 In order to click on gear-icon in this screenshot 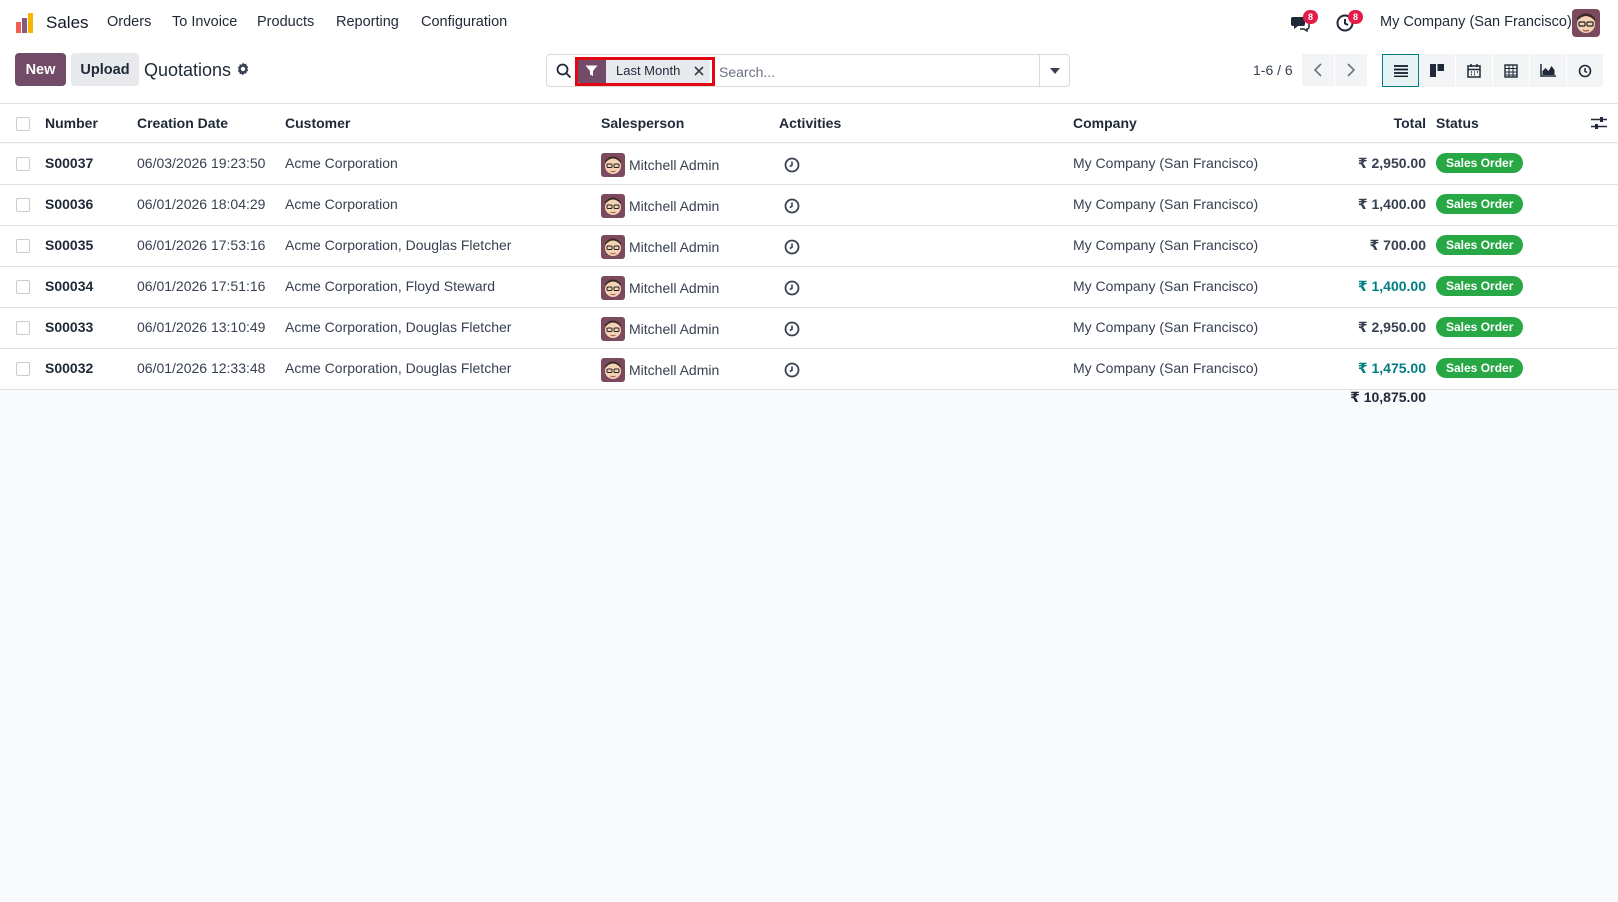, I will do `click(243, 69)`.